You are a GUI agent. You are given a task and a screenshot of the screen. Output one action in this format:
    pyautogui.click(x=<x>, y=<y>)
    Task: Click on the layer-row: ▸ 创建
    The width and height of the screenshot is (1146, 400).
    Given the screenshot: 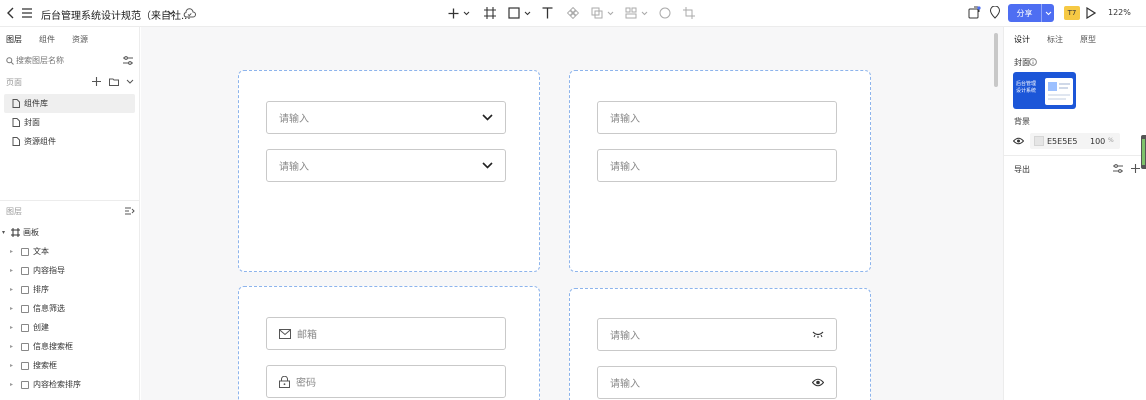 What is the action you would take?
    pyautogui.click(x=70, y=327)
    